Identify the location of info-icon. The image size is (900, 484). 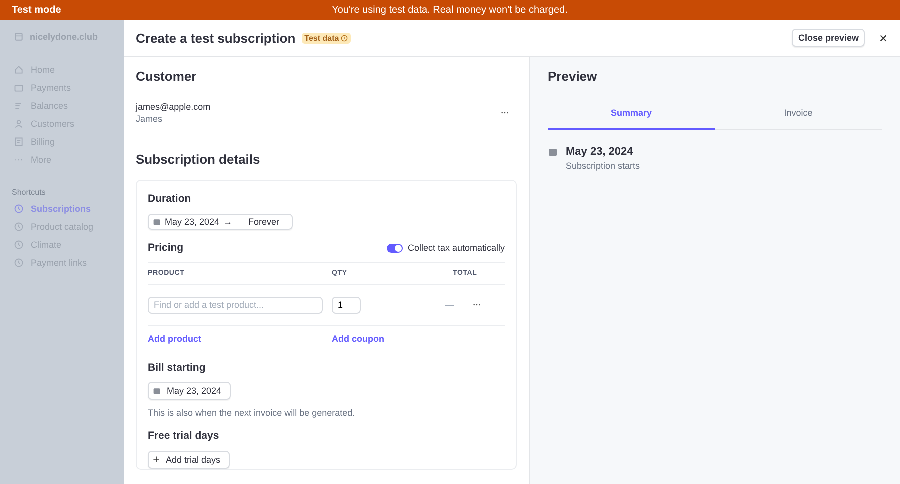
(344, 38).